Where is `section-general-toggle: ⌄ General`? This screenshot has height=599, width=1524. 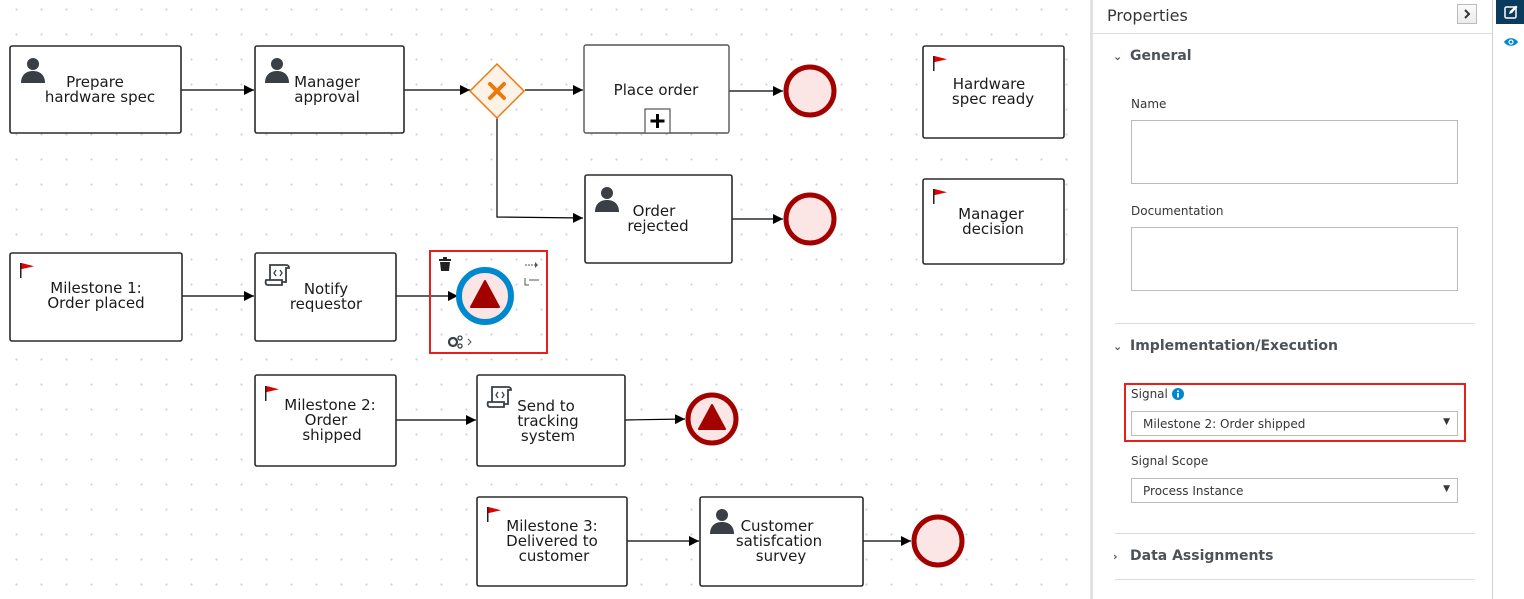
section-general-toggle: ⌄ General is located at coordinates (1152, 56).